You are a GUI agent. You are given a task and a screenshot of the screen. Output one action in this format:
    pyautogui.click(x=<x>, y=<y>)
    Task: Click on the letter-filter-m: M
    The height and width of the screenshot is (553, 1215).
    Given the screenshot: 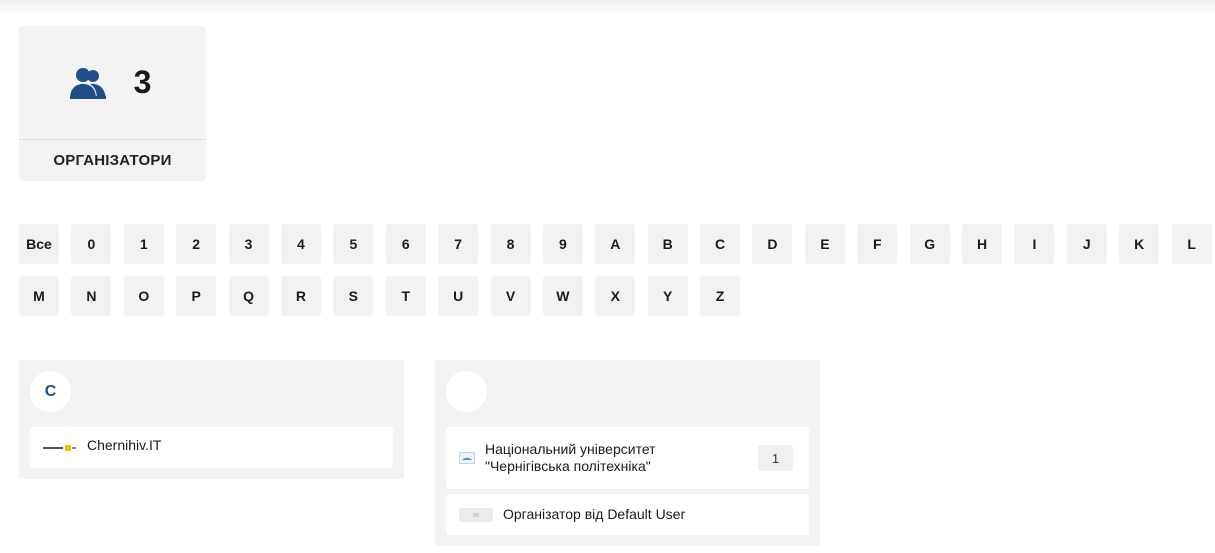 What is the action you would take?
    pyautogui.click(x=39, y=296)
    